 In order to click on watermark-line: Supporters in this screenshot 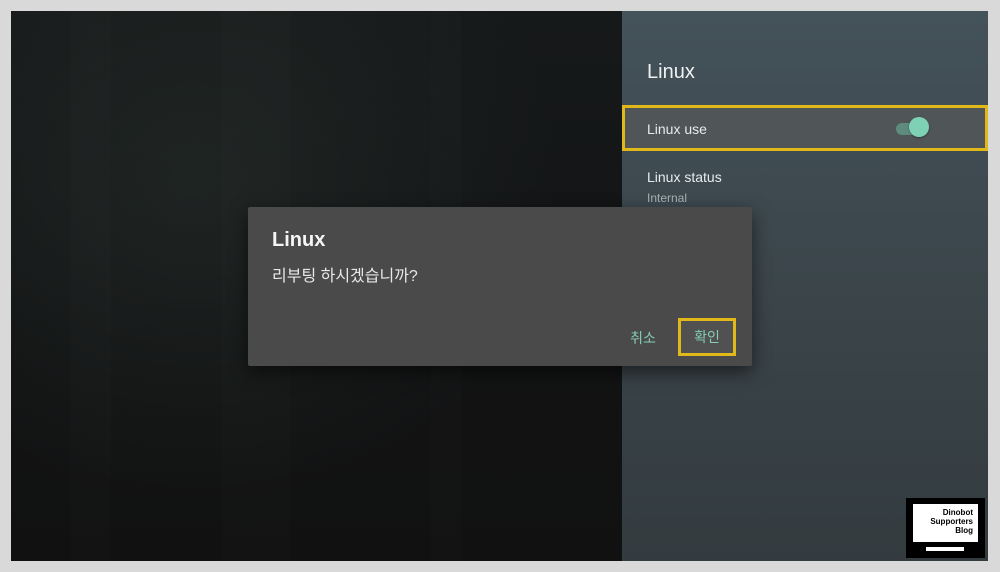, I will do `click(951, 521)`.